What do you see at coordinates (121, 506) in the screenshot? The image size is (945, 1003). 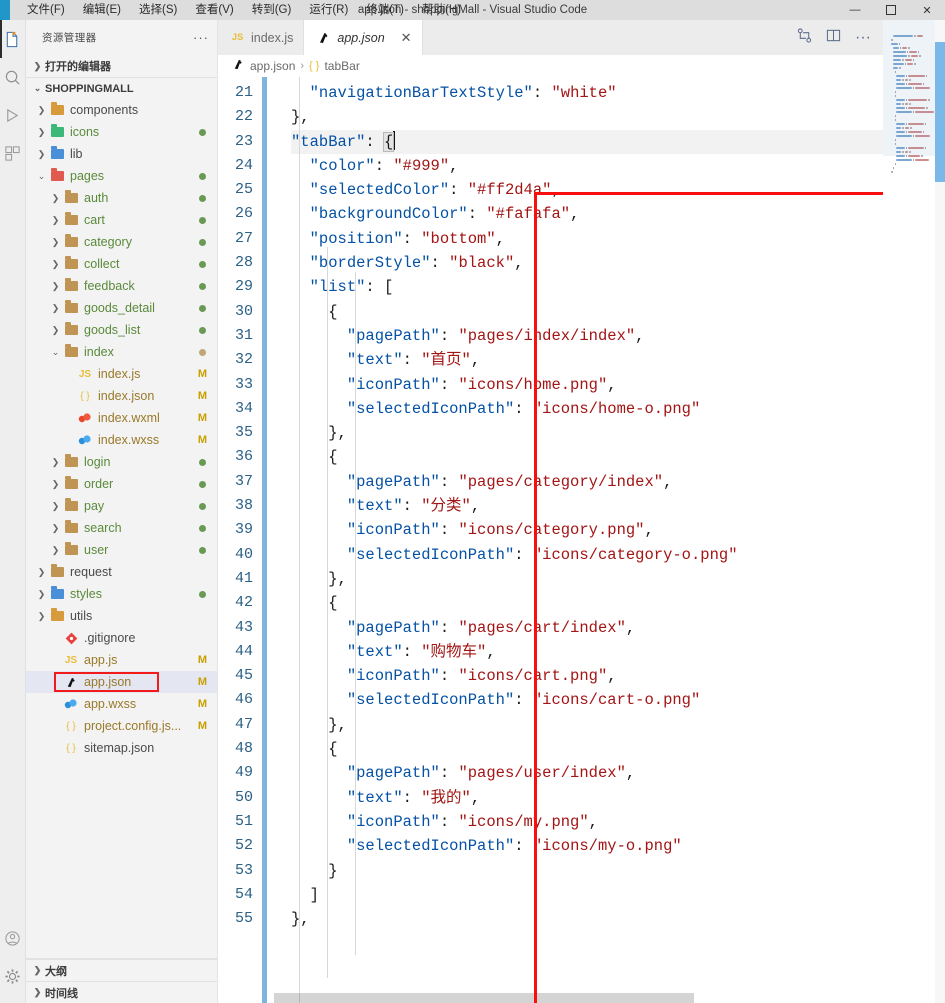 I see `tree-item-pay: ❯ pay` at bounding box center [121, 506].